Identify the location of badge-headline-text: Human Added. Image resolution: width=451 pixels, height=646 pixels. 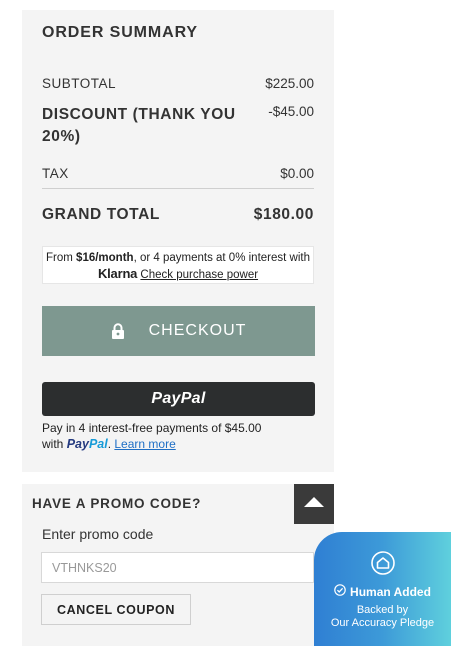
(390, 591).